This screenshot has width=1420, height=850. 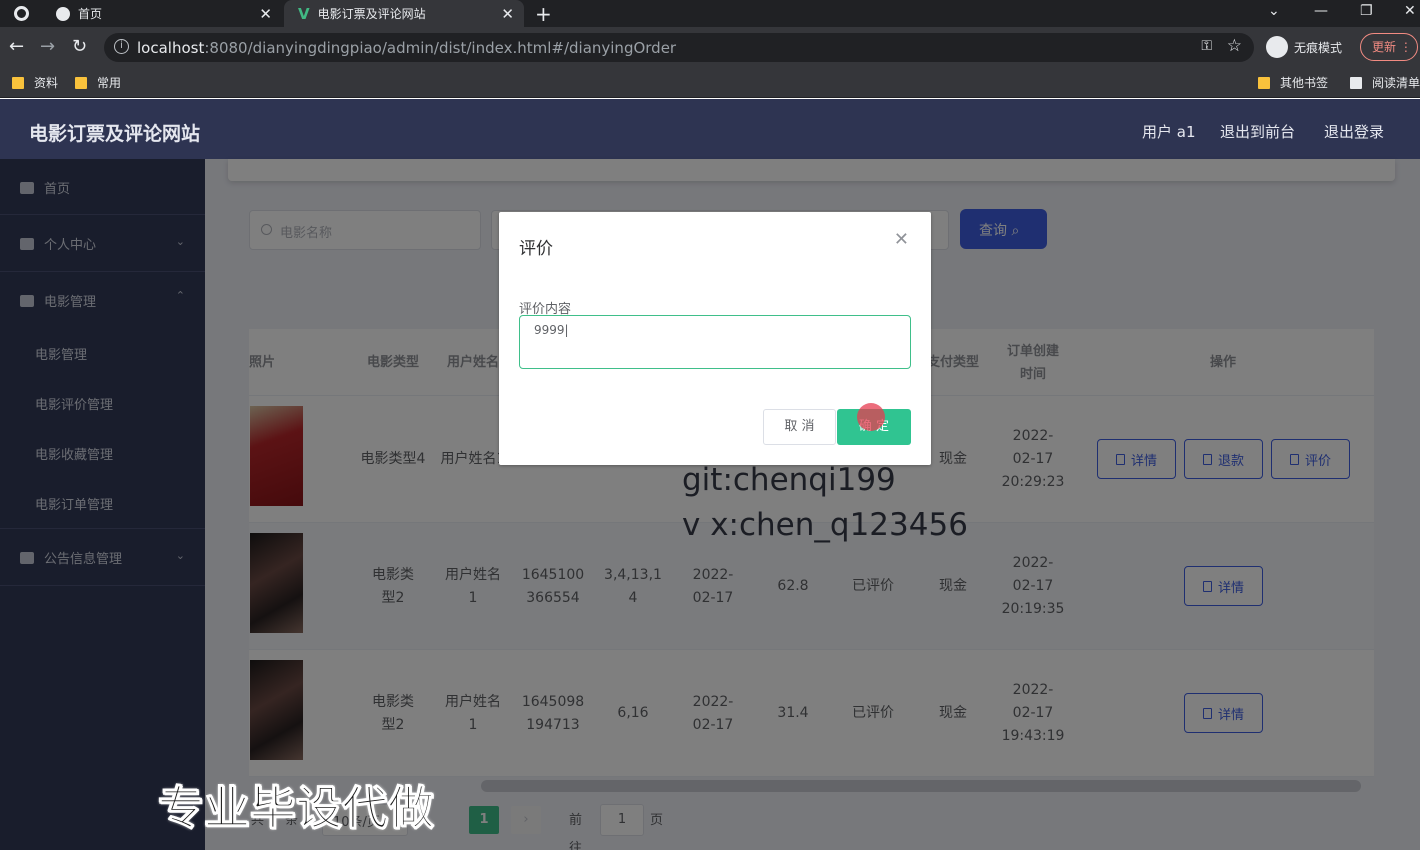 I want to click on update-button: 更新 ⋮, so click(x=1389, y=47).